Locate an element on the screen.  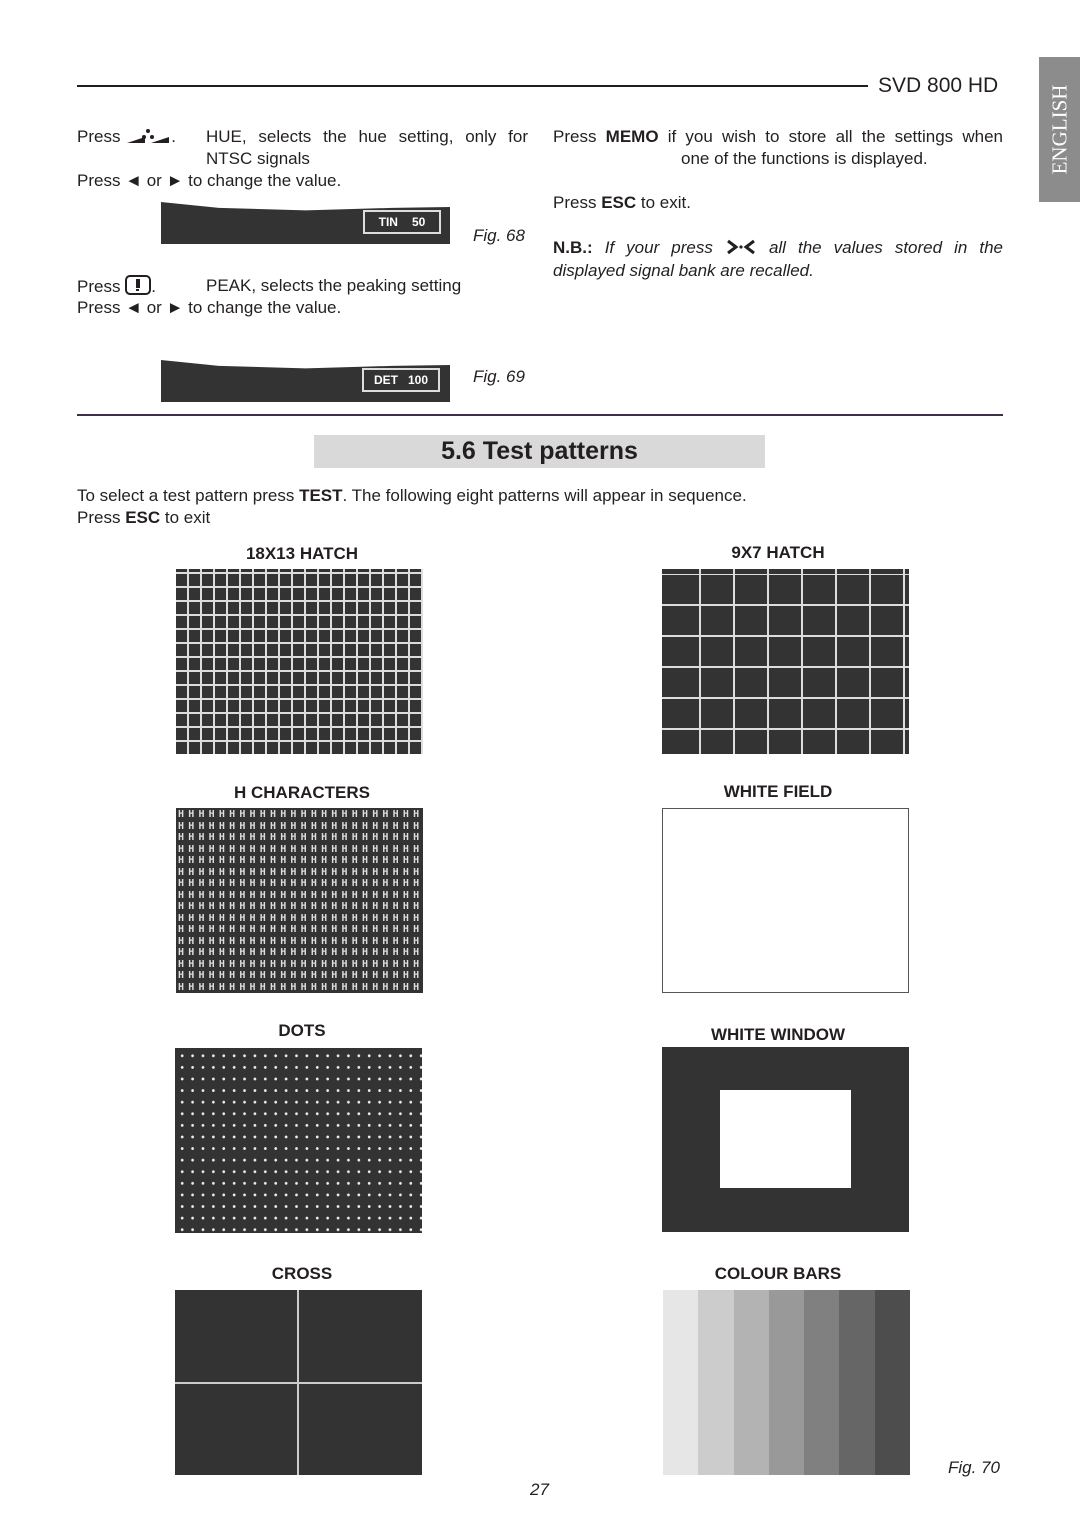
cross-horizontal-line is located at coordinates (298, 1383).